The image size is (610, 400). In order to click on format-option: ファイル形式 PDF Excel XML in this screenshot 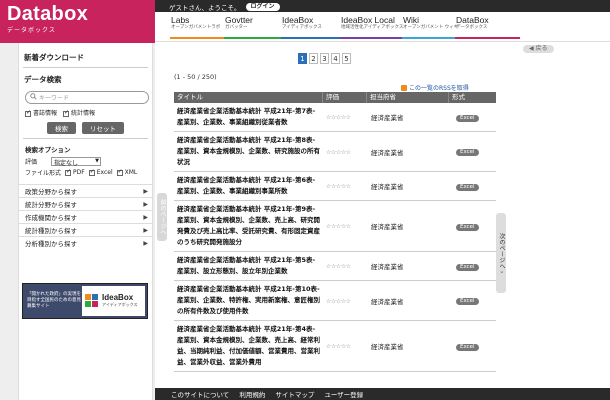, I will do `click(85, 172)`.